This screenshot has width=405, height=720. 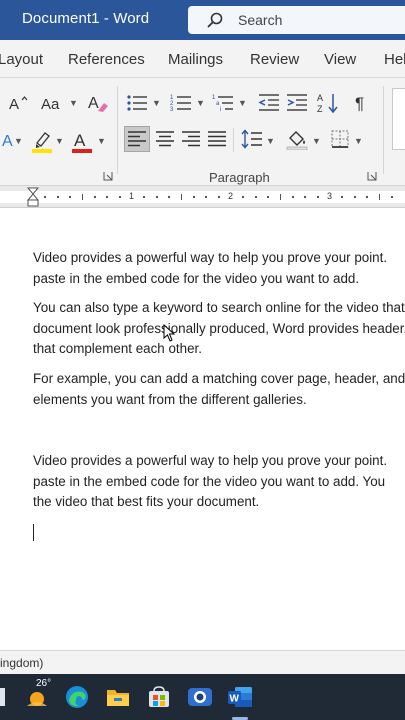 What do you see at coordinates (340, 139) in the screenshot?
I see `borders-button` at bounding box center [340, 139].